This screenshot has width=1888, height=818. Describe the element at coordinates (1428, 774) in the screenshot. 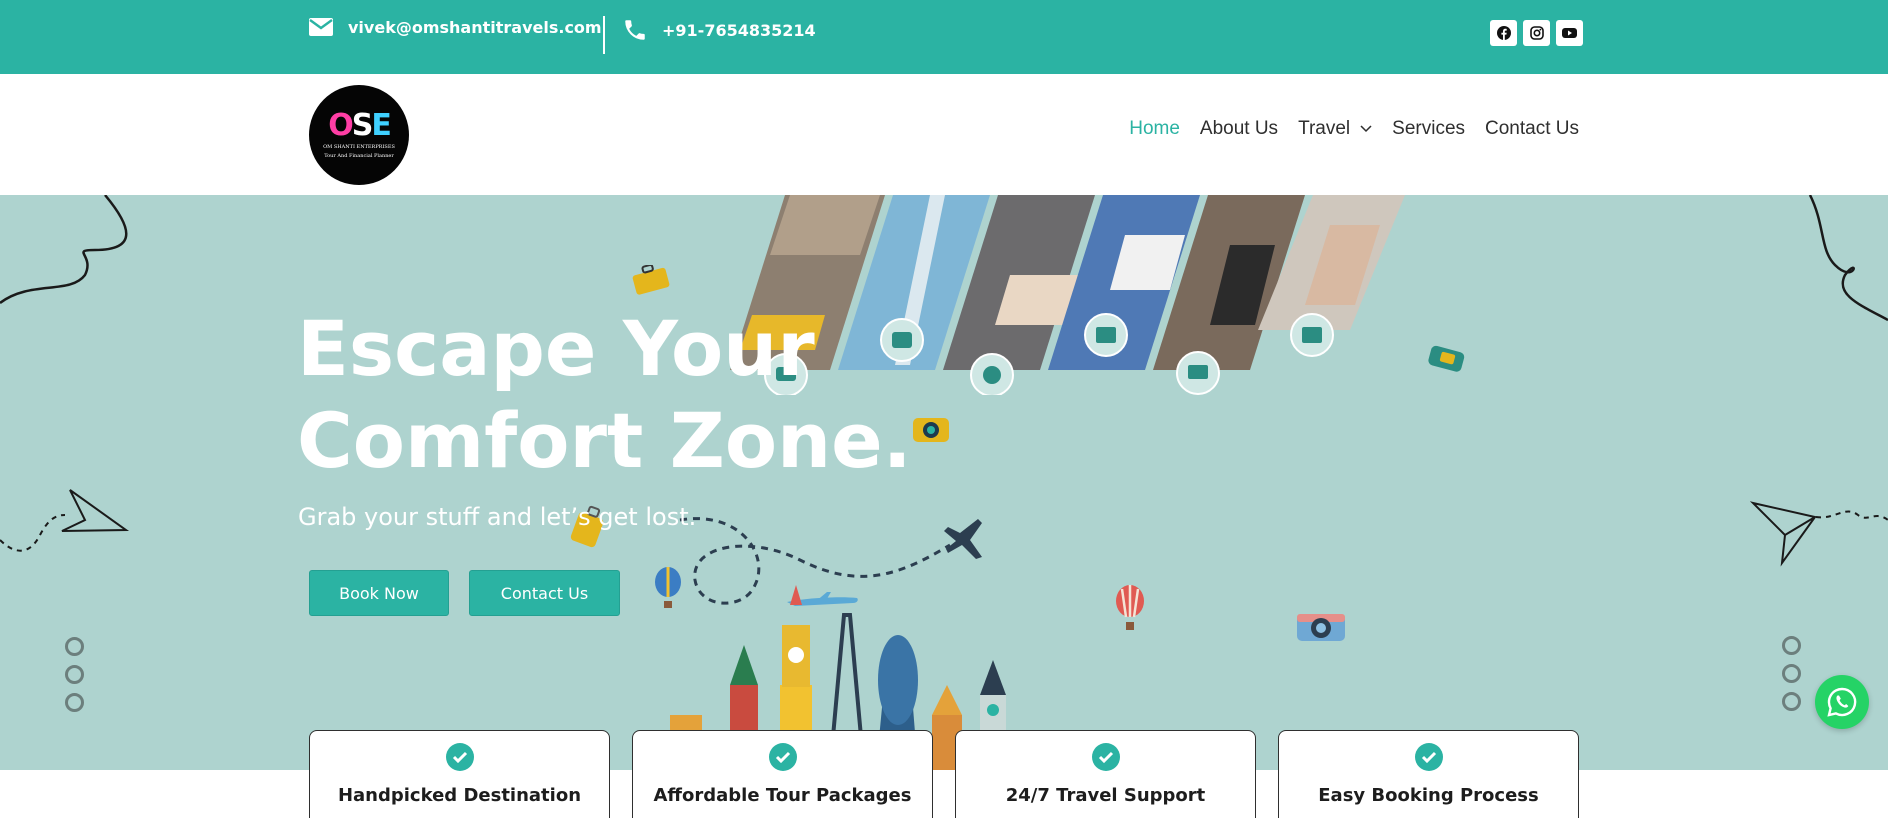

I see `feature-card: Easy Booking Process` at that location.